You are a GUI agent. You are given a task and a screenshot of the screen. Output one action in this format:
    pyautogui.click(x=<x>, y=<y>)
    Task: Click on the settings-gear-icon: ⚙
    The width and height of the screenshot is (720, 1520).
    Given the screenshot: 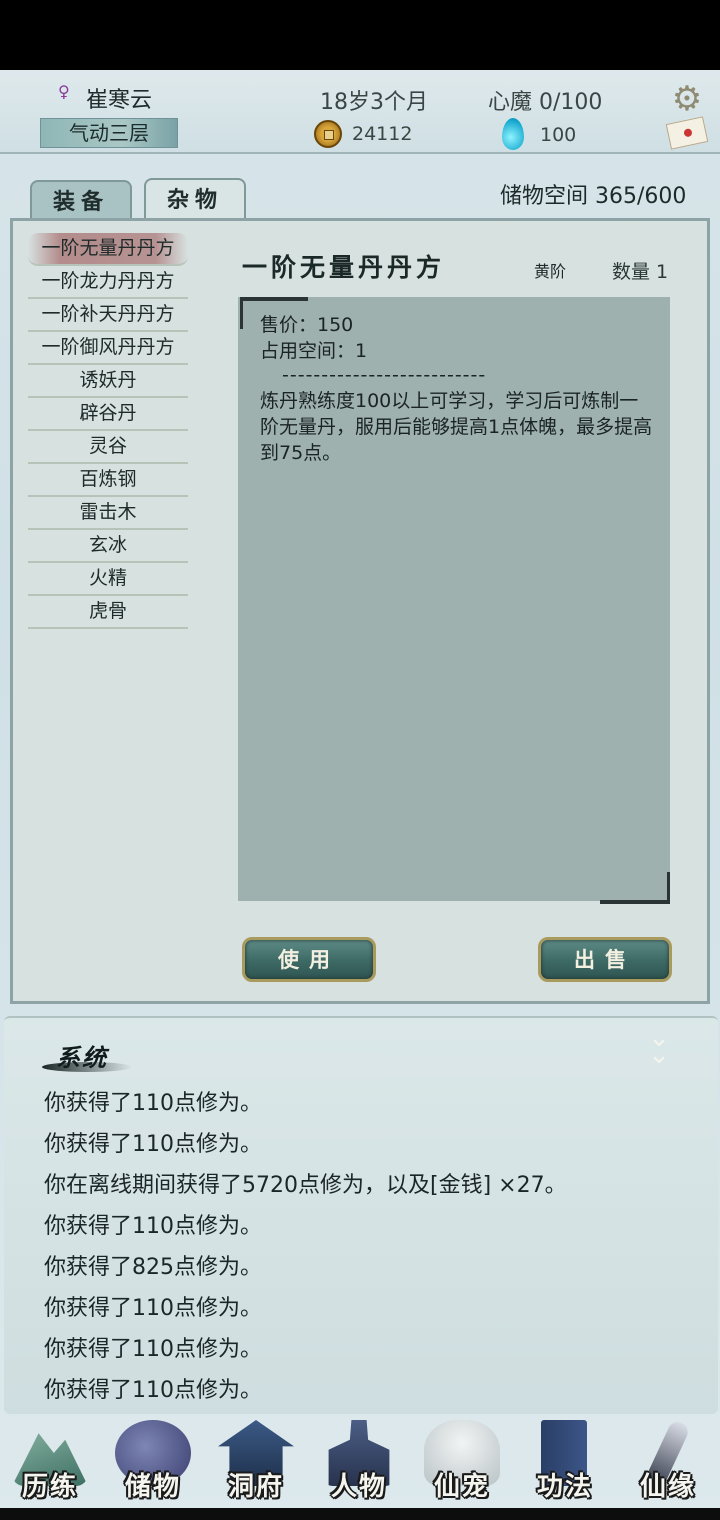 What is the action you would take?
    pyautogui.click(x=687, y=99)
    